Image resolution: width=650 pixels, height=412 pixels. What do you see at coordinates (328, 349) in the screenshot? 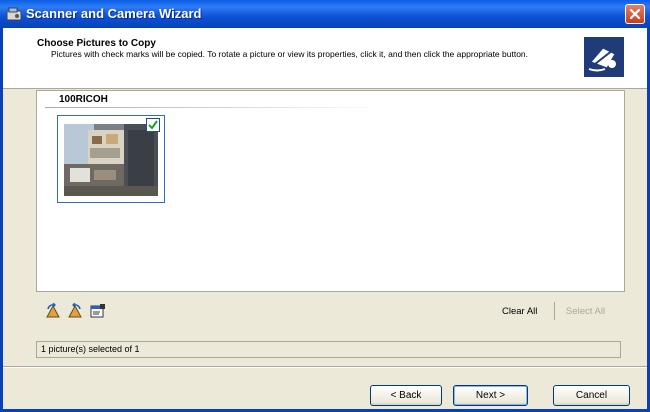
I see `selection-status-bar: 1 picture(s) selected of 1` at bounding box center [328, 349].